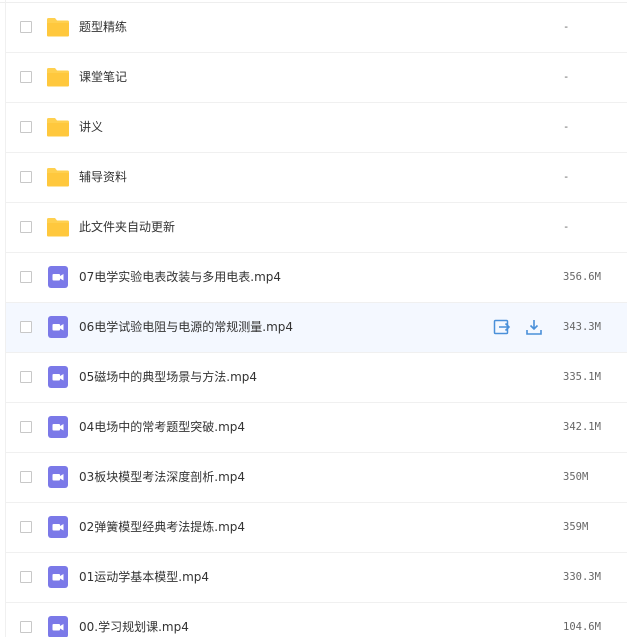 This screenshot has width=627, height=637. What do you see at coordinates (316, 228) in the screenshot?
I see `file-row: 此文件夹自动更新 -` at bounding box center [316, 228].